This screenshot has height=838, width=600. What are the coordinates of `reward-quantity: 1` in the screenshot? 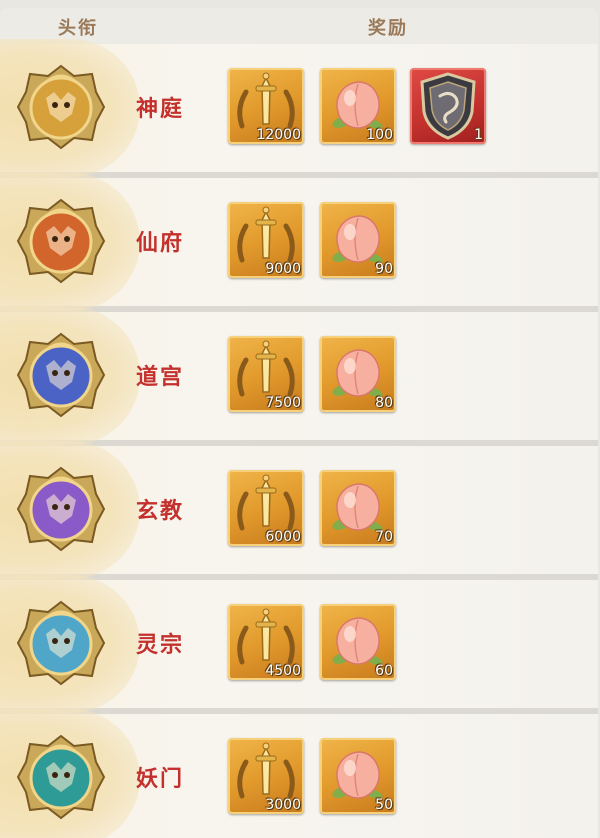 It's located at (478, 135).